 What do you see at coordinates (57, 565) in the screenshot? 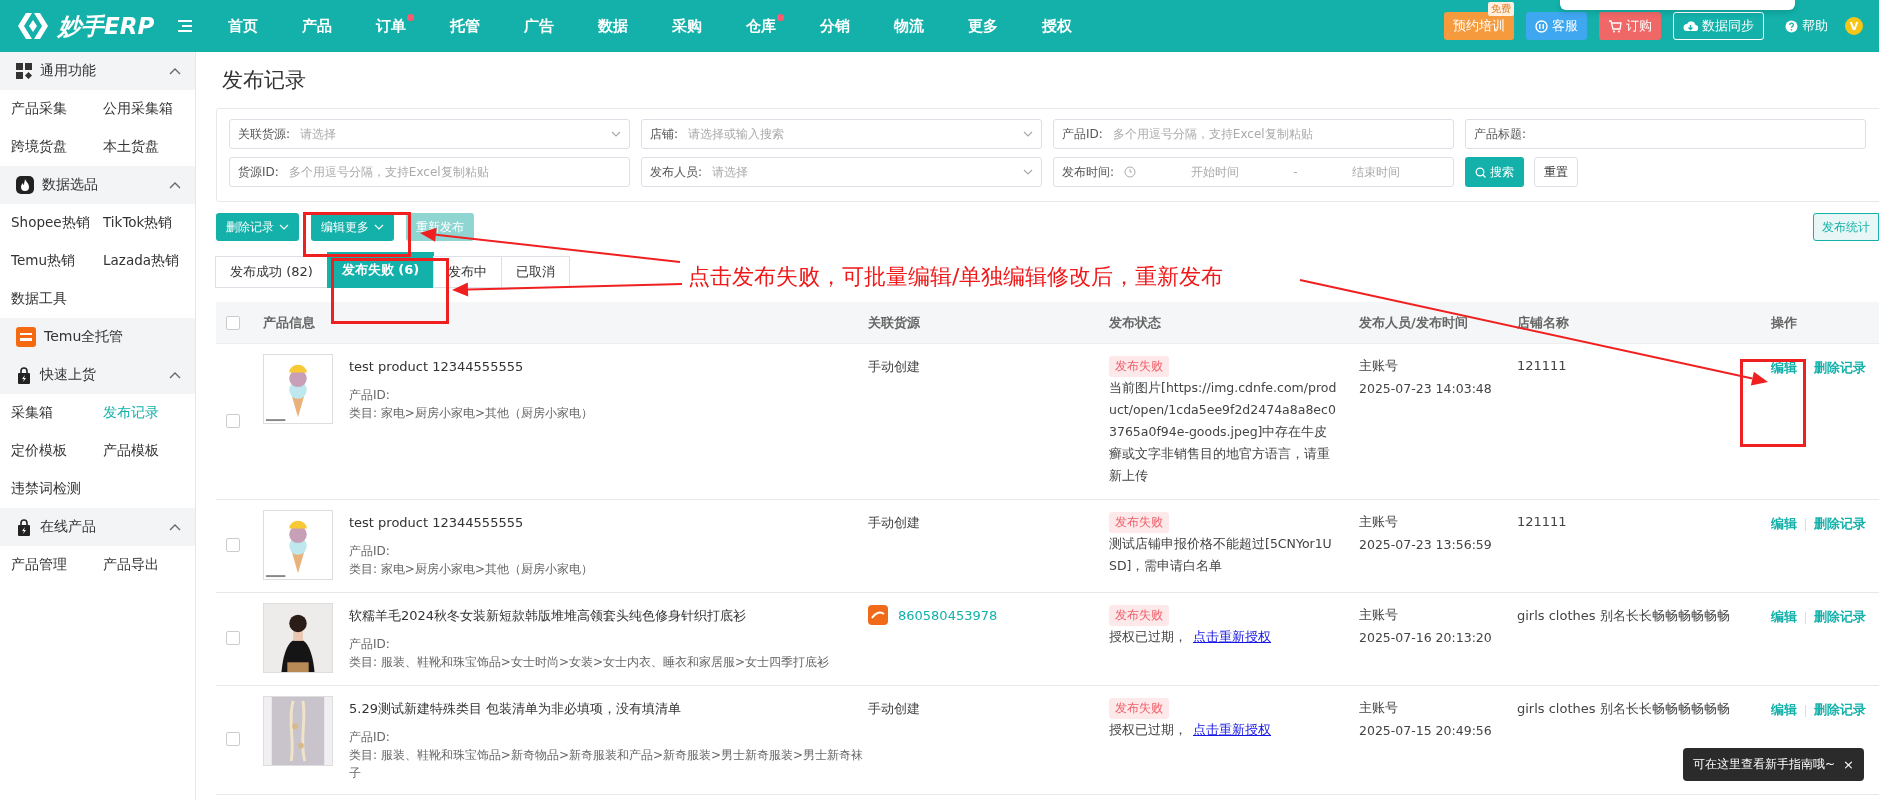
I see `sidebar-item: 产品管理` at bounding box center [57, 565].